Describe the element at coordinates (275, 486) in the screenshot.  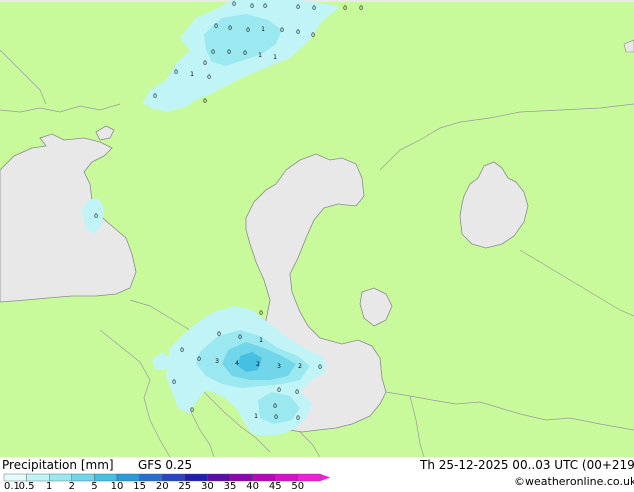
I see `colorbar-tick-label: 45` at that location.